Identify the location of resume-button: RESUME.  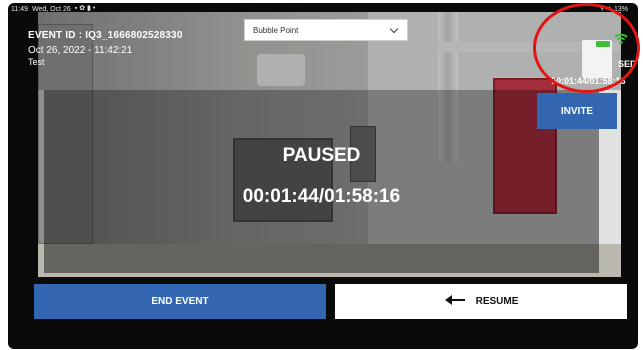
(481, 301).